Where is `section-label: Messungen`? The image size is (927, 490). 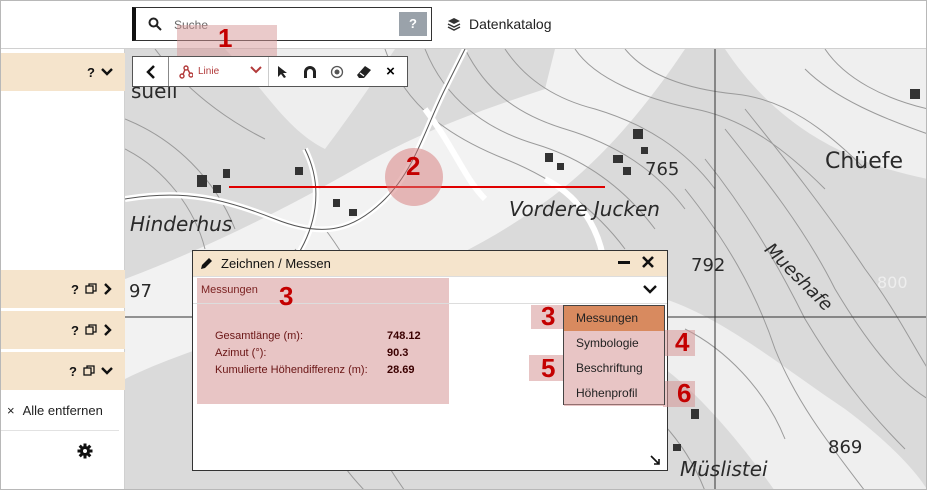 section-label: Messungen is located at coordinates (229, 290).